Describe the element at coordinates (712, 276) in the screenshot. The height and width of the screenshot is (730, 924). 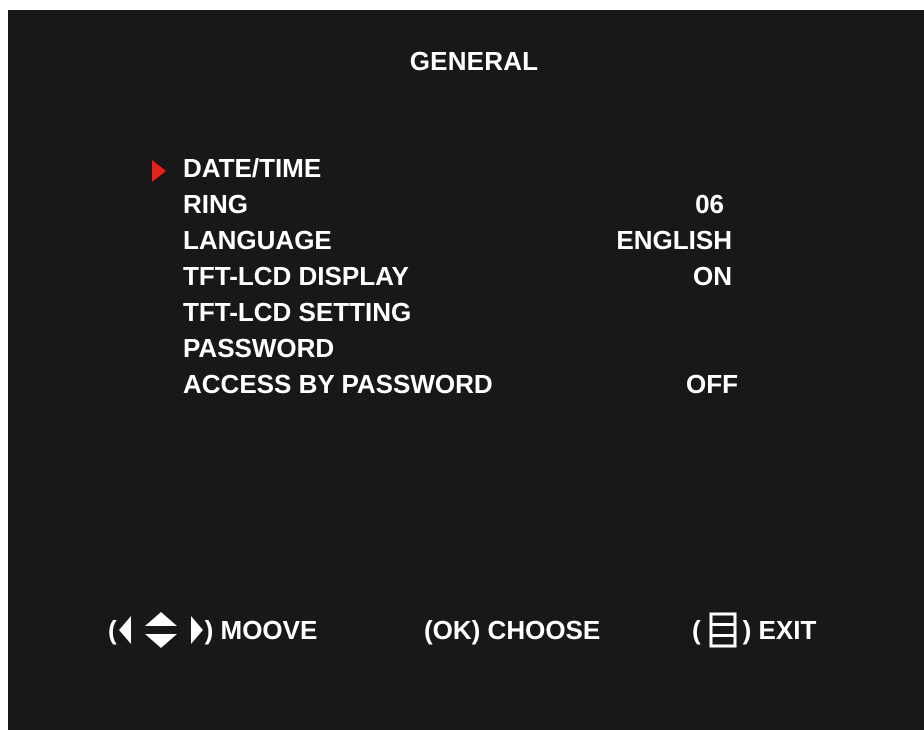
I see `menu-item-value: ON` at that location.